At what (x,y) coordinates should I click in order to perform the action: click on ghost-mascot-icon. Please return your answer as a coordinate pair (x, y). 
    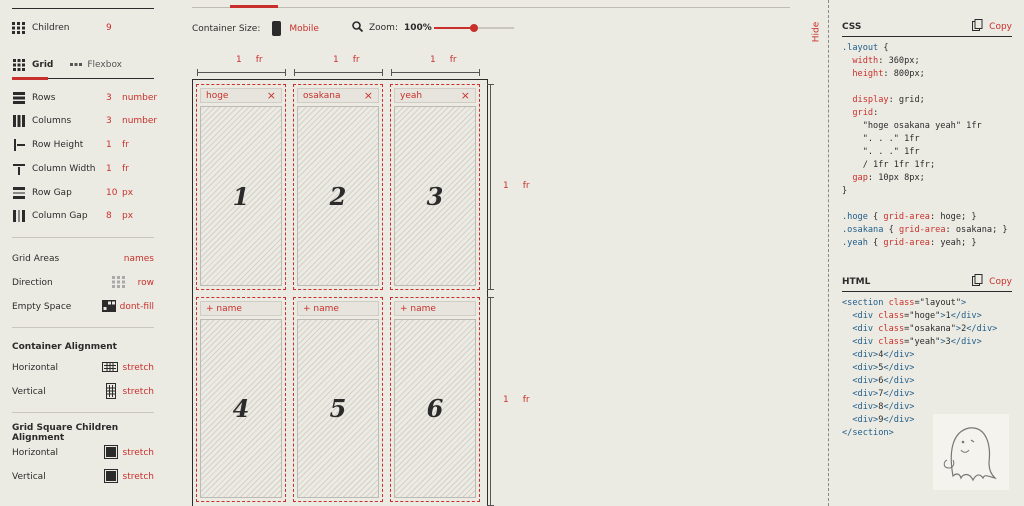
    Looking at the image, I should click on (971, 452).